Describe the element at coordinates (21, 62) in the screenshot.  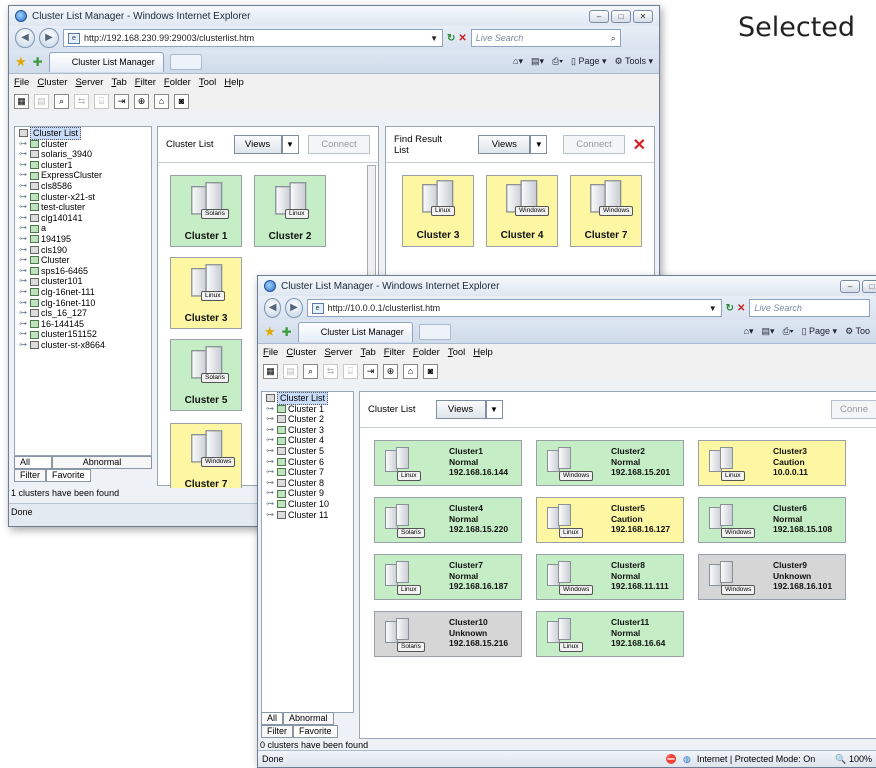
I see `favorites-star-icon: ★` at that location.